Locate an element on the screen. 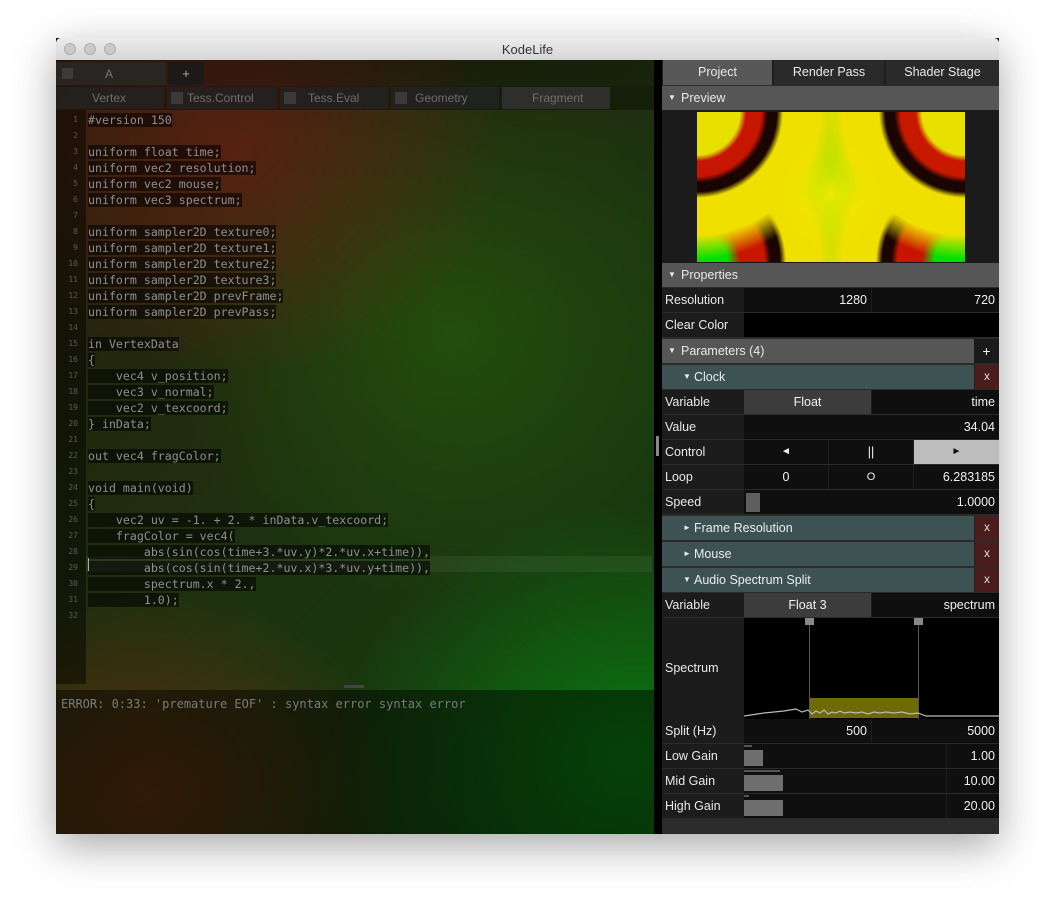 This screenshot has height=909, width=1055. properties-header-label: Properties is located at coordinates (709, 275).